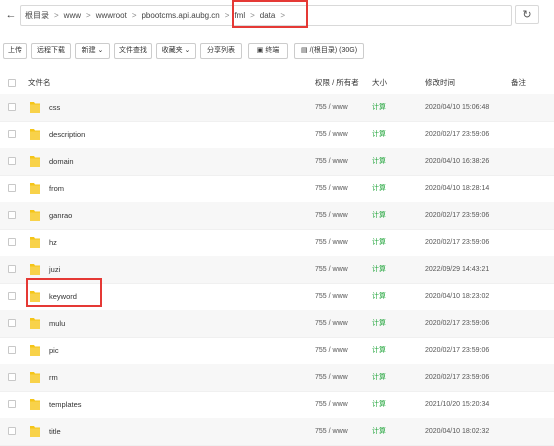 The width and height of the screenshot is (554, 446). I want to click on table-row: hz 755 / www 计算 2020/02/17 23:59:06, so click(277, 243).